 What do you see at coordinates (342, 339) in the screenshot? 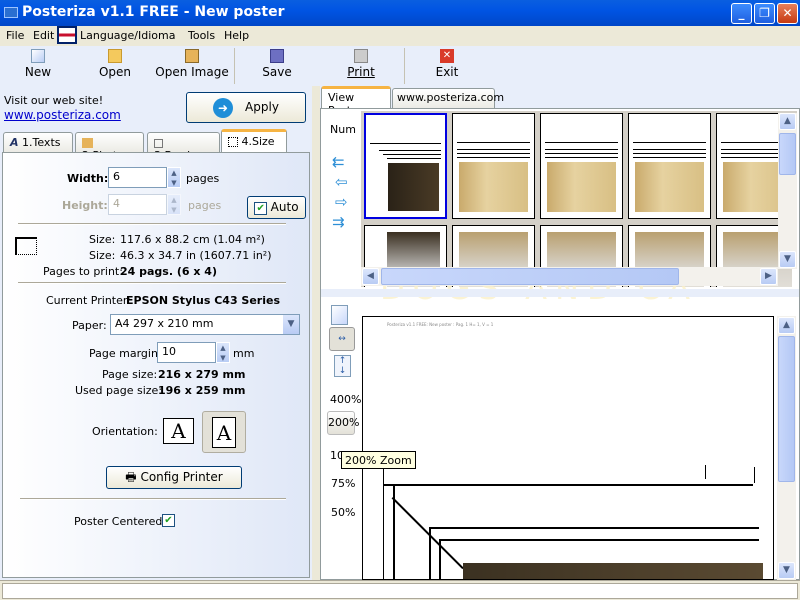
I see `fit-width-button: ↔` at bounding box center [342, 339].